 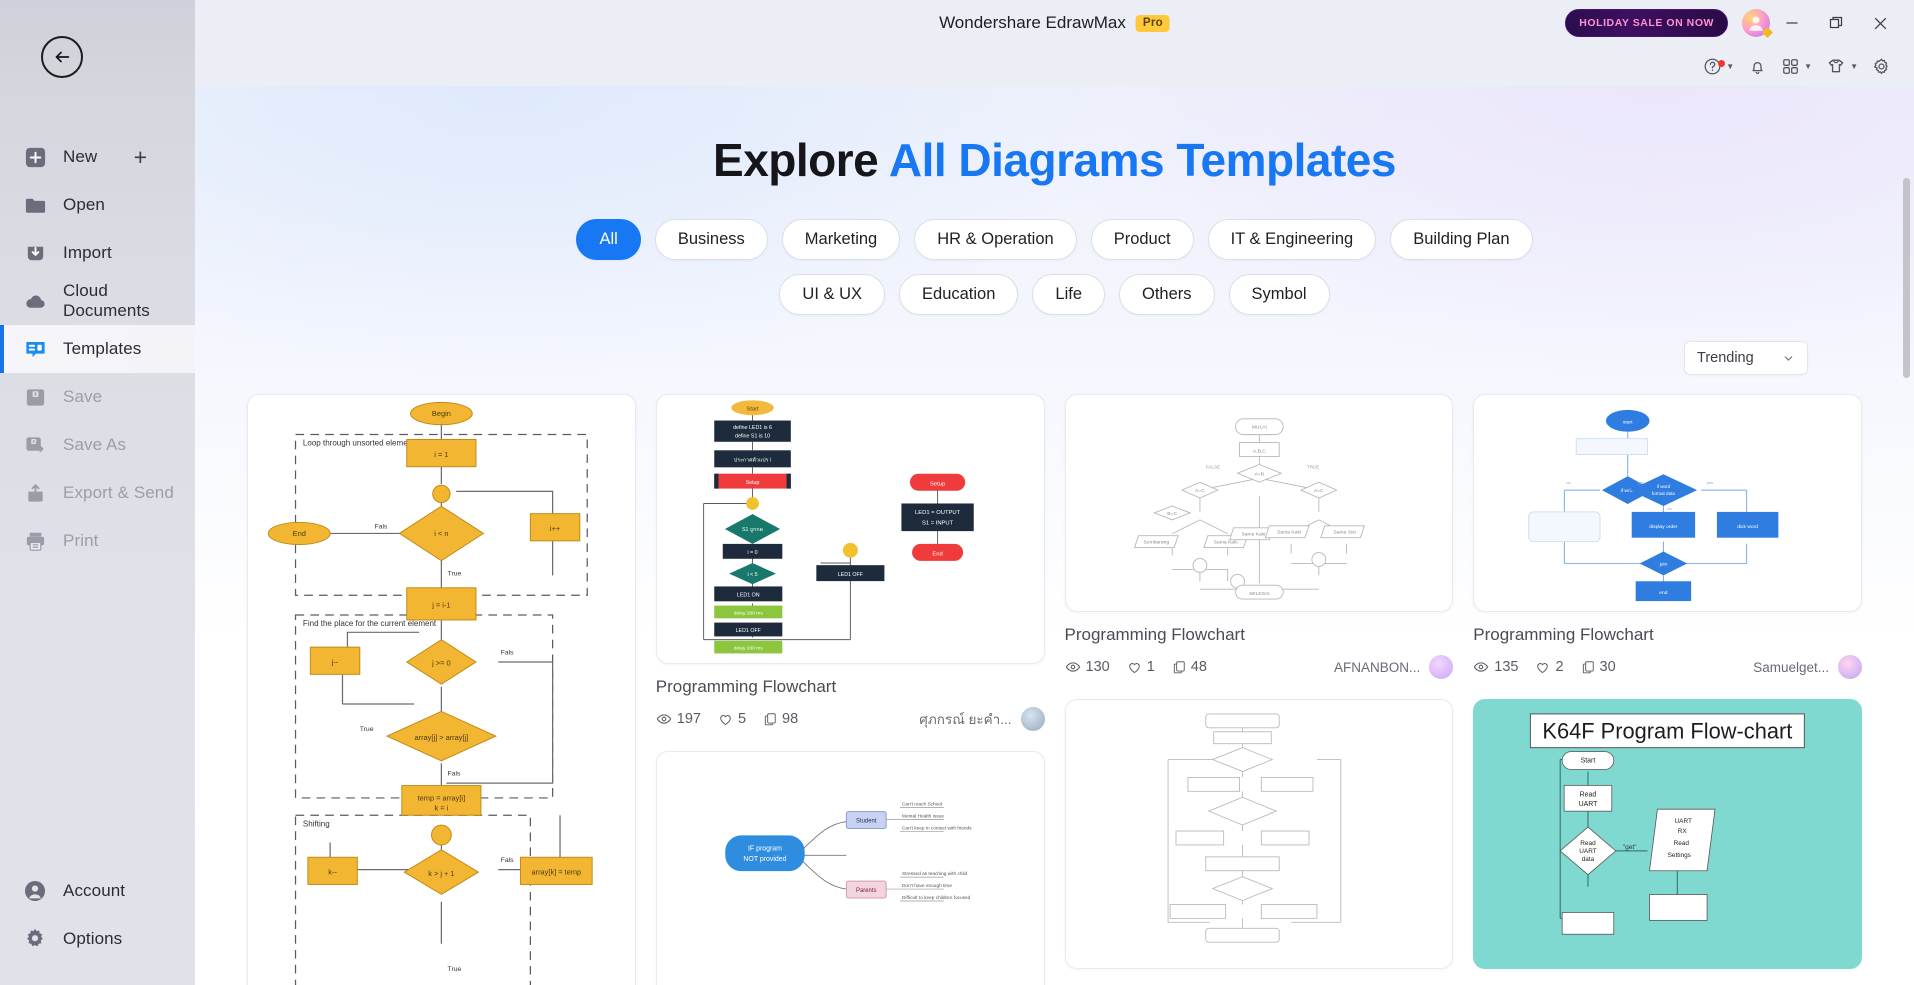 I want to click on svg-text: Loop through unsorted elements, so click(x=360, y=443).